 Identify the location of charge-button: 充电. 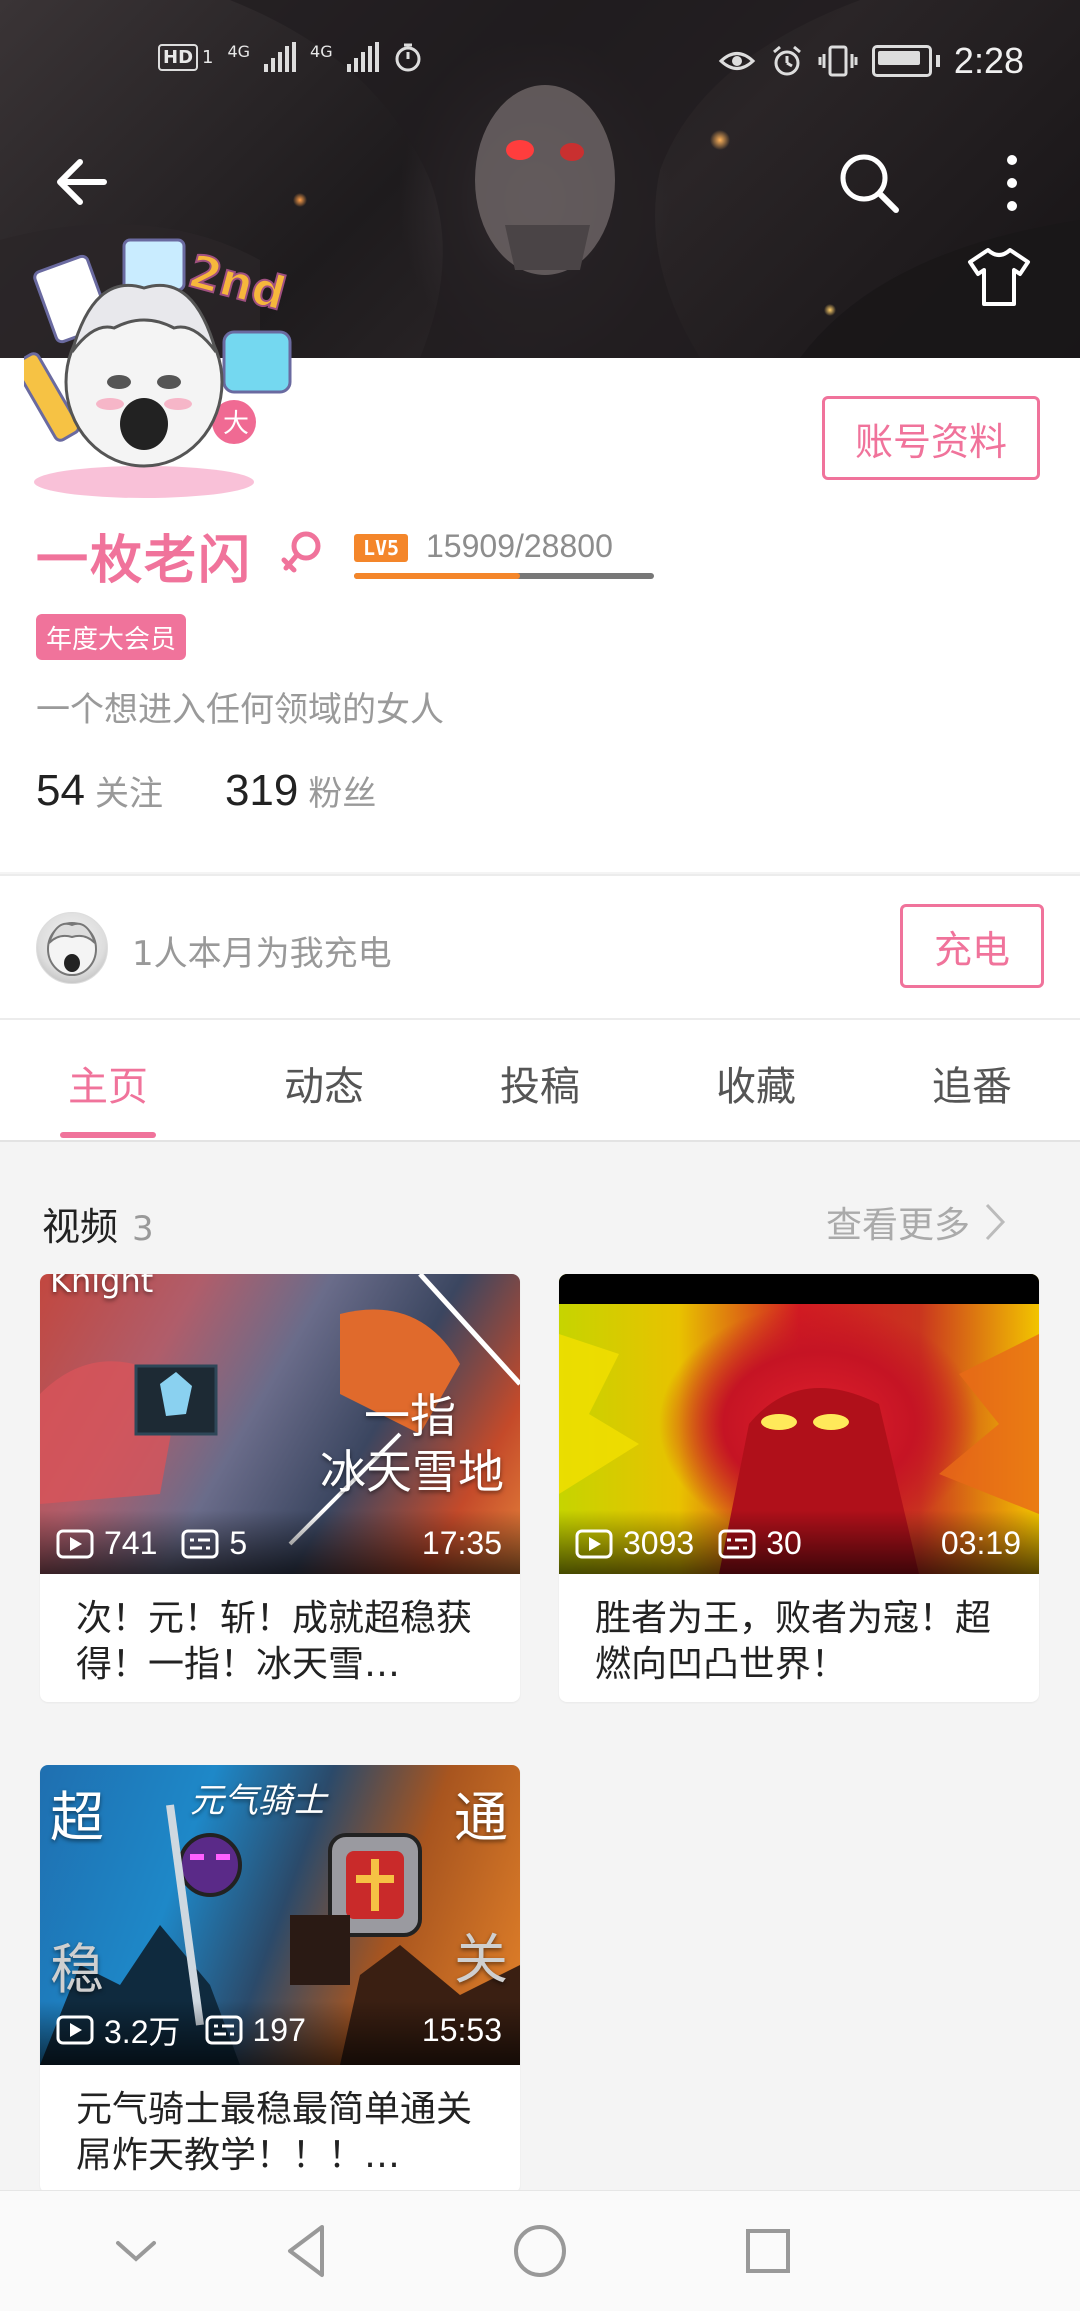
(972, 946).